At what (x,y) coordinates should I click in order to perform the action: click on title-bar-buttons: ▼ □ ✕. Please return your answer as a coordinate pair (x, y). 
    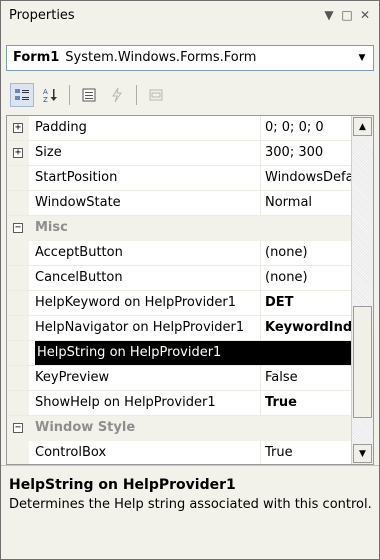
    Looking at the image, I should click on (347, 15).